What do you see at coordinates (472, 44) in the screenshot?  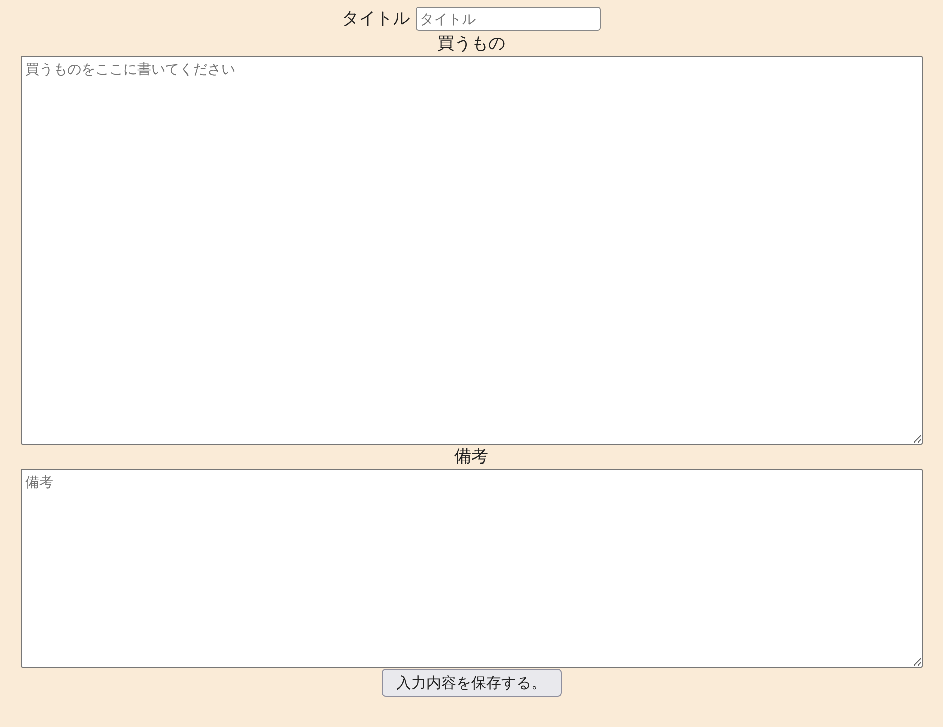 I see `shopping-label: 買うもの` at bounding box center [472, 44].